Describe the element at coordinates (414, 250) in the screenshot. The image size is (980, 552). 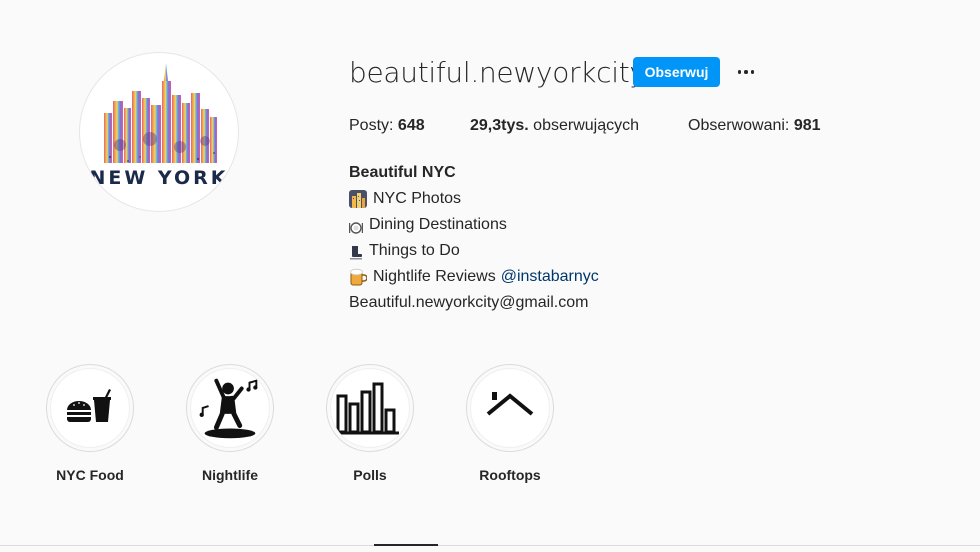
I see `bio-line-text: Things to Do` at that location.